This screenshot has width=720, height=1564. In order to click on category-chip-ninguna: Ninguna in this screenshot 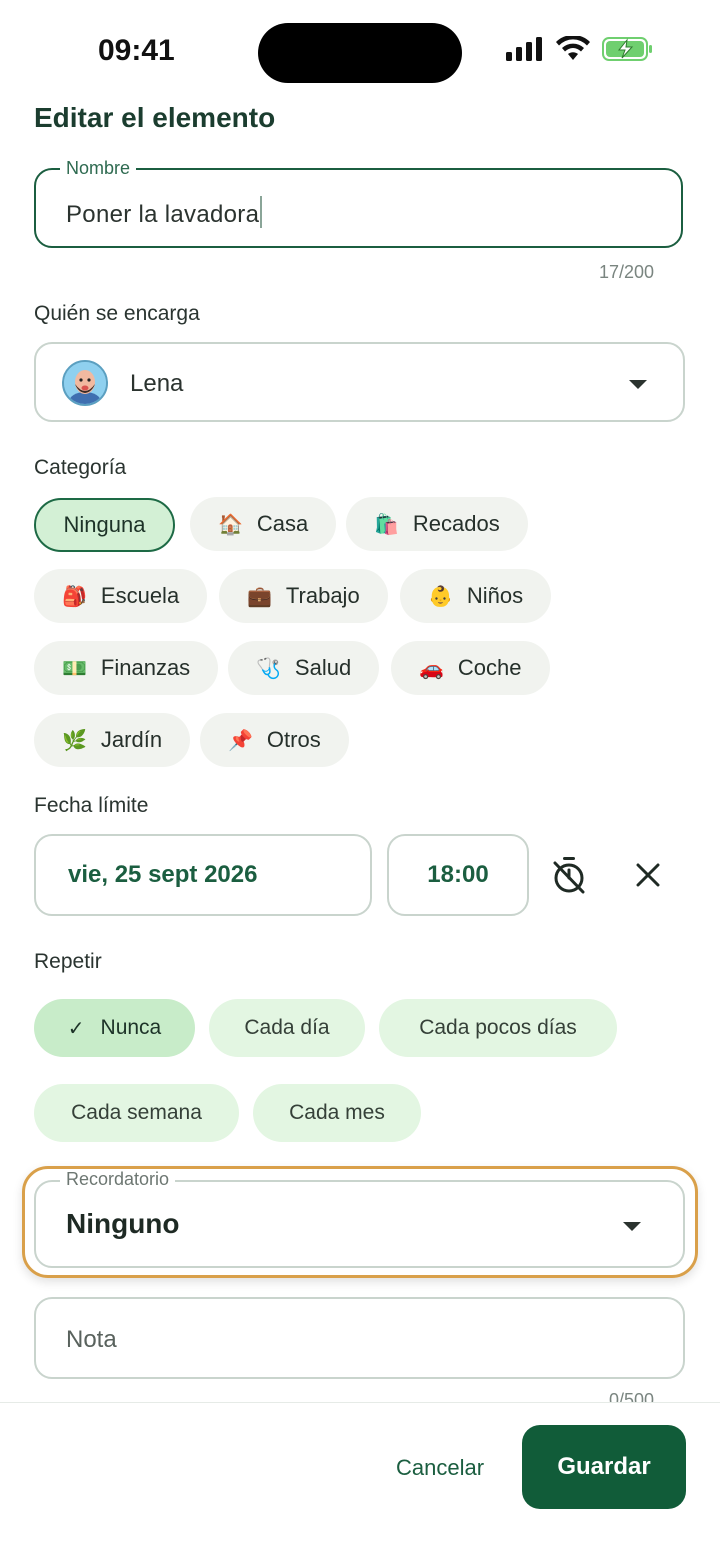, I will do `click(104, 525)`.